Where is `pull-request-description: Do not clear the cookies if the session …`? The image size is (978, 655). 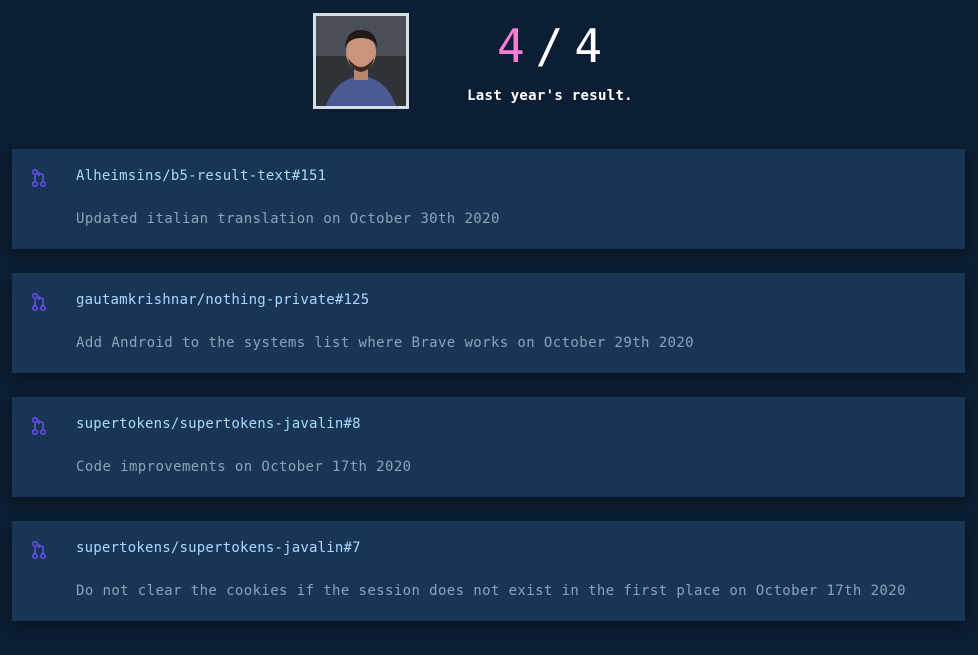 pull-request-description: Do not clear the cookies if the session … is located at coordinates (491, 591).